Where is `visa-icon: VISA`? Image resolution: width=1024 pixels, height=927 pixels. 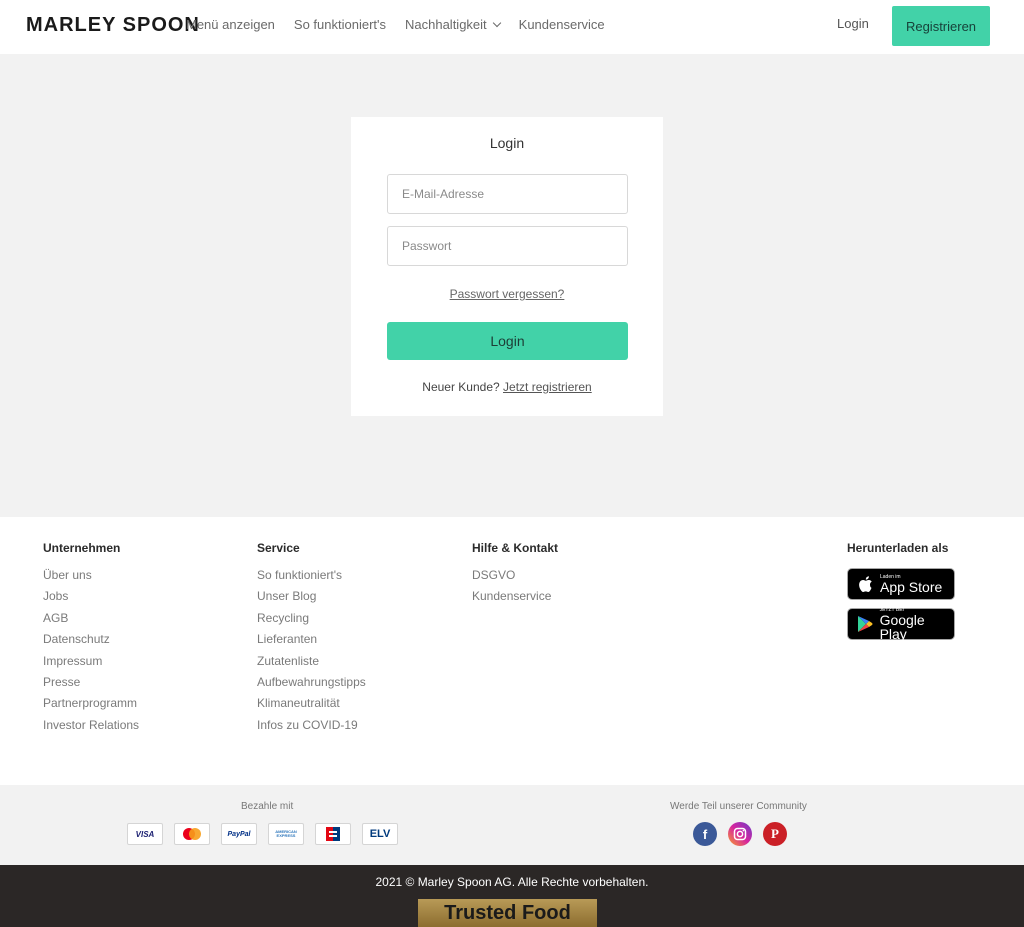
visa-icon: VISA is located at coordinates (145, 834).